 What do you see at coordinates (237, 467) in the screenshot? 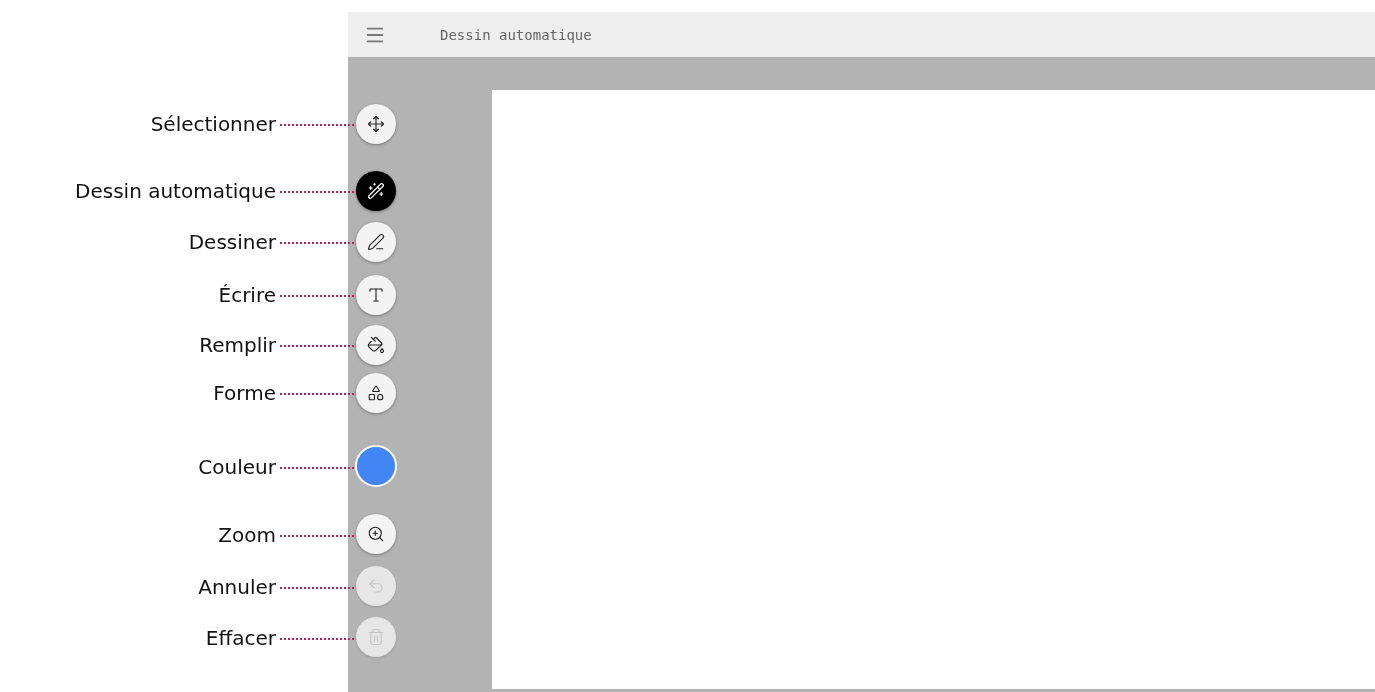
I see `callout-label: Couleur` at bounding box center [237, 467].